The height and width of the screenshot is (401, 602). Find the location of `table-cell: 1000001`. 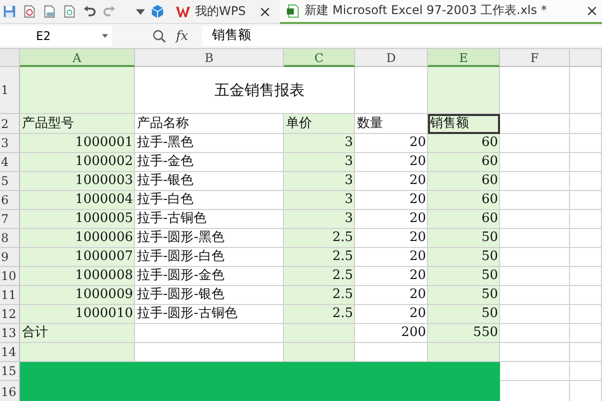

table-cell: 1000001 is located at coordinates (77, 143).